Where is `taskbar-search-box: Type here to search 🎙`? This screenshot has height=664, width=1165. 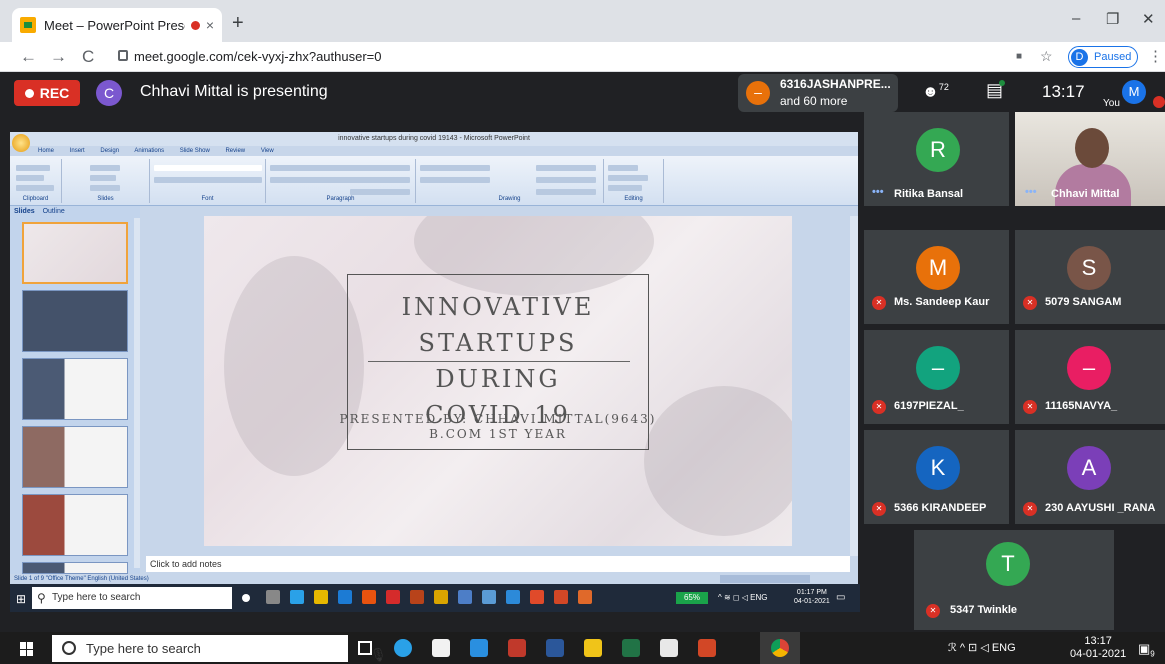 taskbar-search-box: Type here to search 🎙 is located at coordinates (219, 648).